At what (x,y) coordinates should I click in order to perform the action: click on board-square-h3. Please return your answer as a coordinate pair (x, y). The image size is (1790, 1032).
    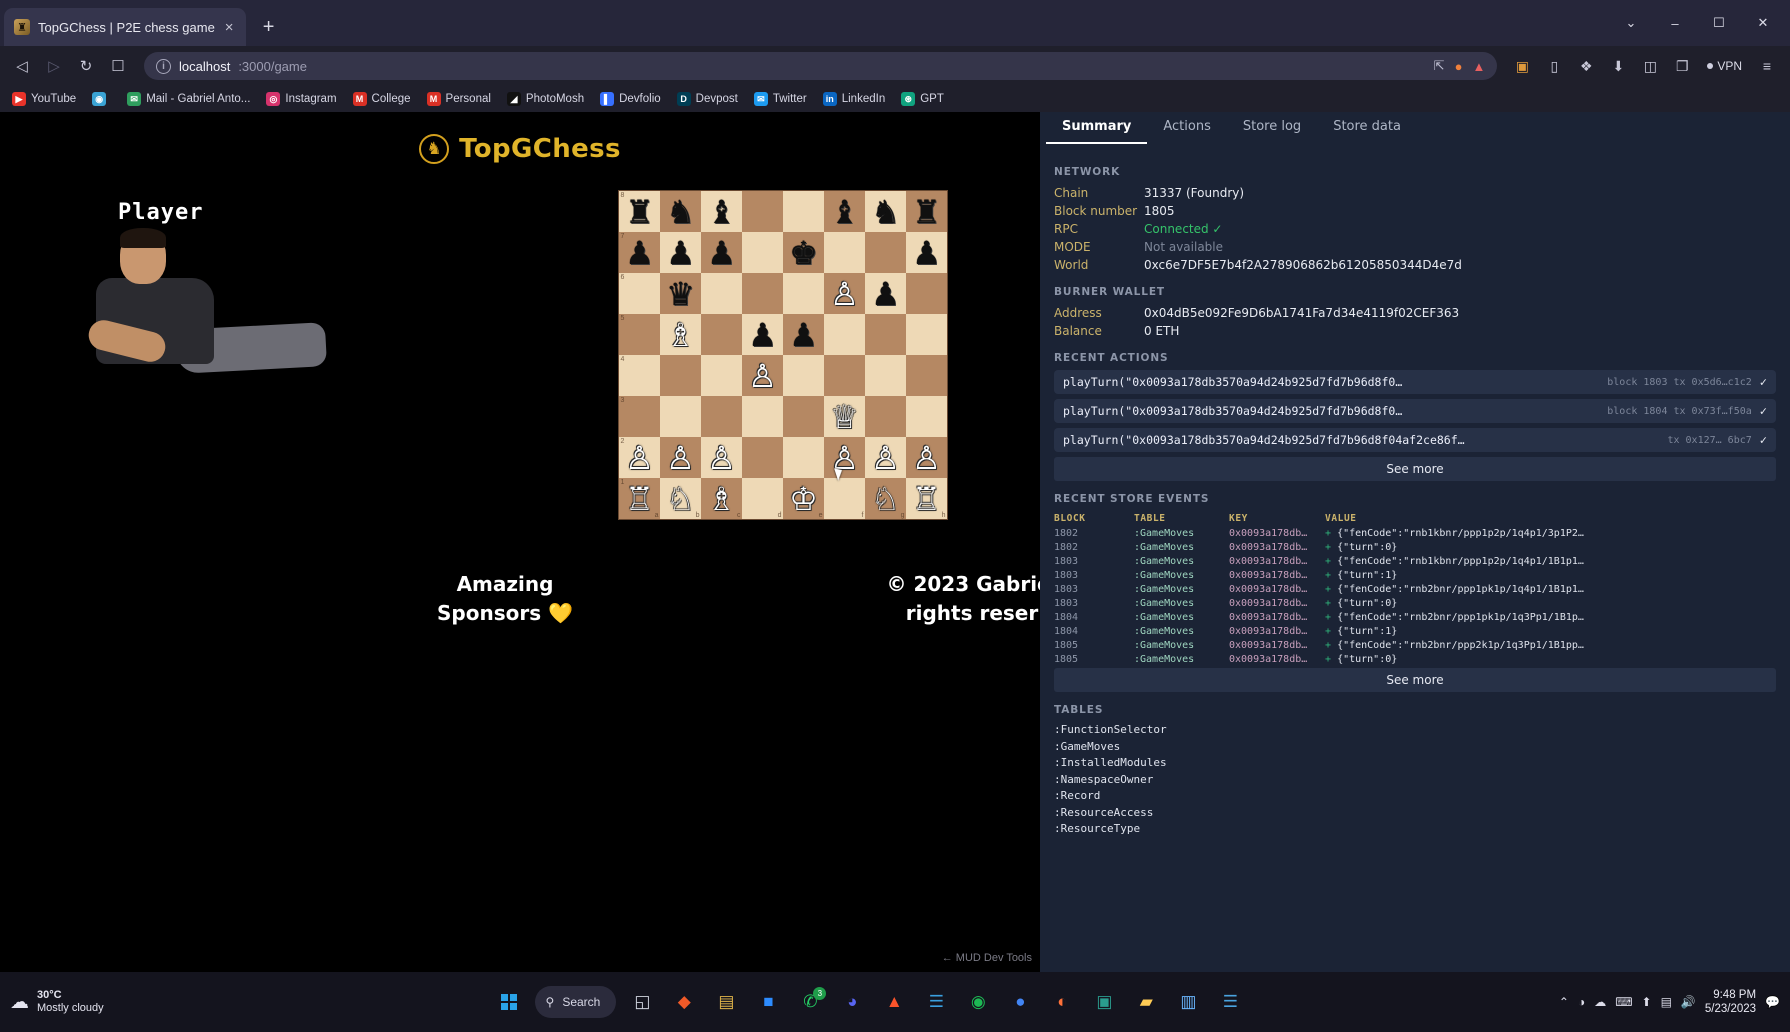
    Looking at the image, I should click on (926, 416).